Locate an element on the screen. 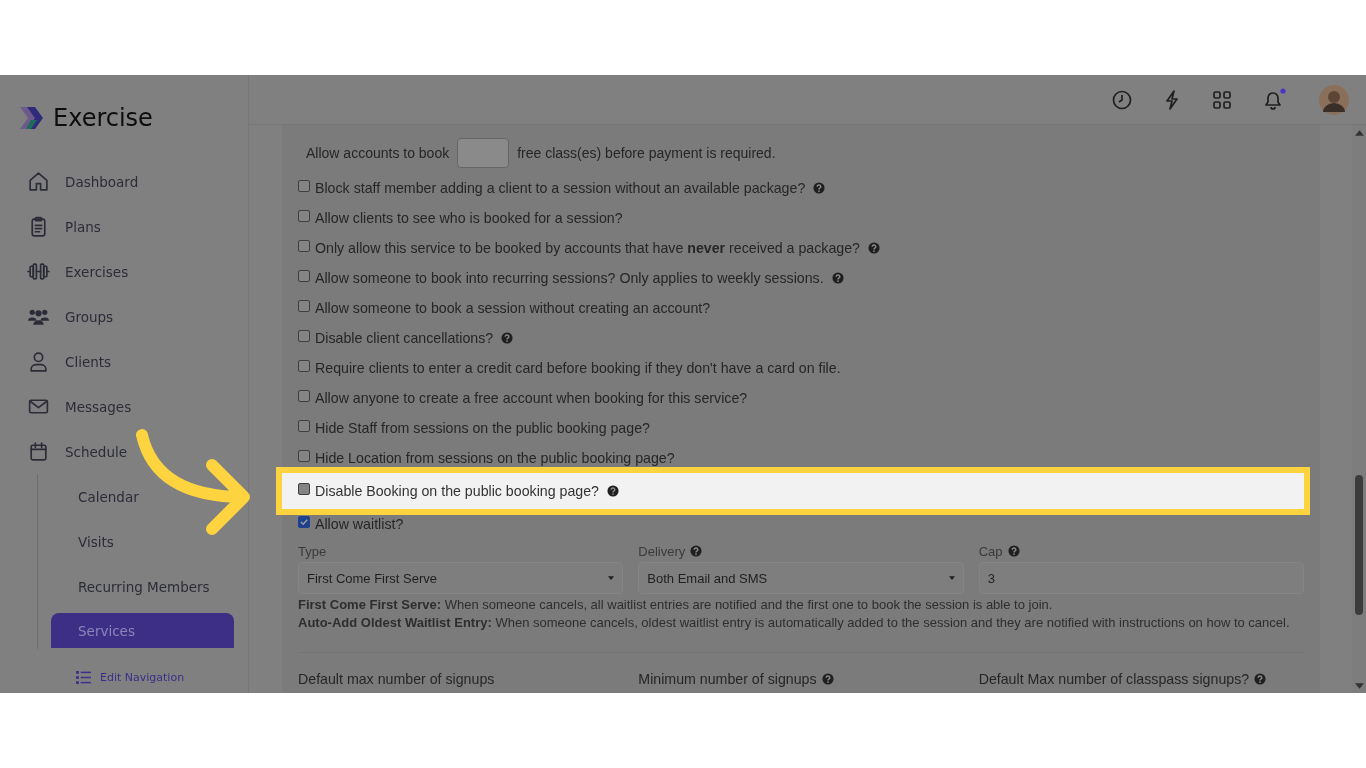 Image resolution: width=1366 pixels, height=768 pixels. field-label: Default max number of signups is located at coordinates (396, 679).